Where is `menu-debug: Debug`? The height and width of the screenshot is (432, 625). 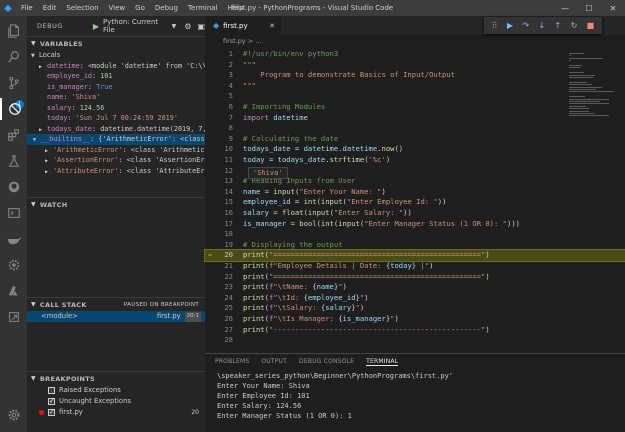 menu-debug: Debug is located at coordinates (166, 8).